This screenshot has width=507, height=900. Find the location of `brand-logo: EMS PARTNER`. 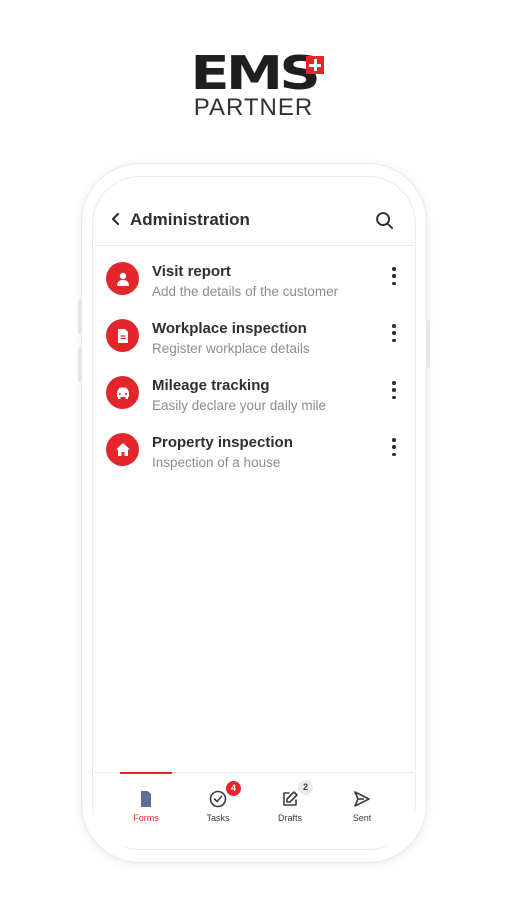

brand-logo: EMS PARTNER is located at coordinates (253, 86).